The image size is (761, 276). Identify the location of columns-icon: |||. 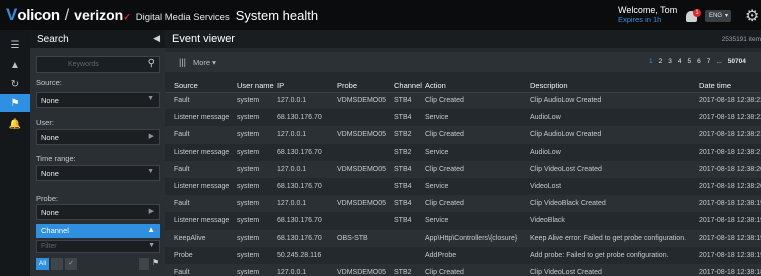
(182, 62).